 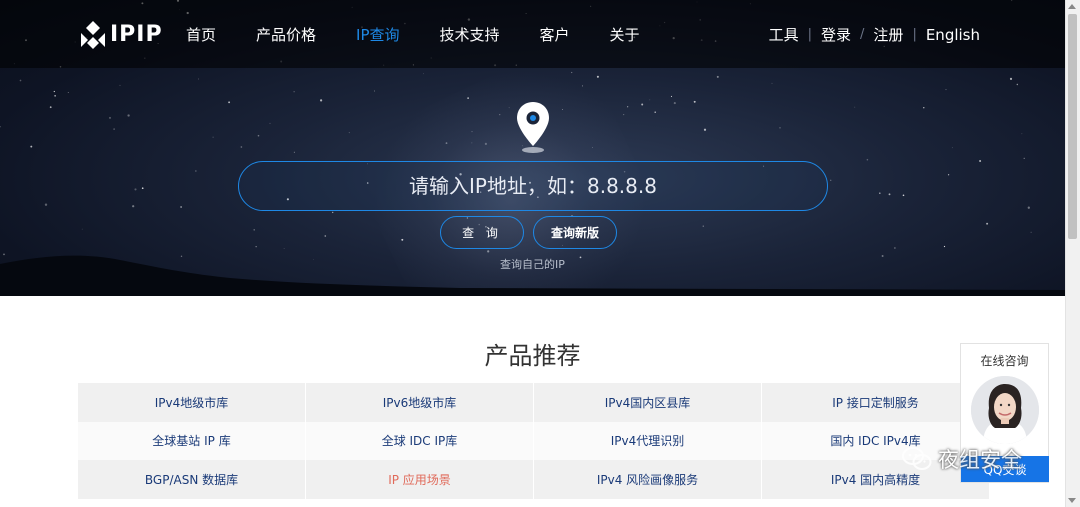 What do you see at coordinates (192, 479) in the screenshot?
I see `product-bgp-asn-db: BGP/ASN 数据库` at bounding box center [192, 479].